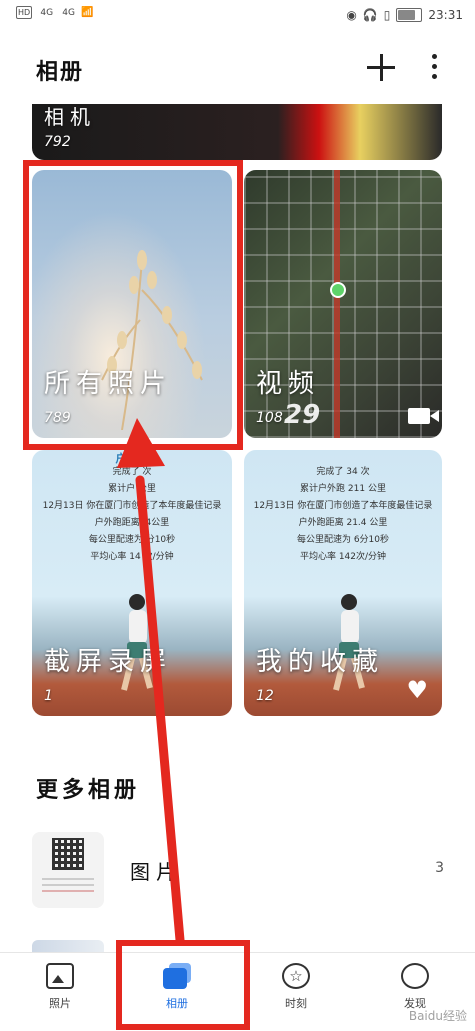 The height and width of the screenshot is (1031, 475). Describe the element at coordinates (370, 15) in the screenshot. I see `headphone-icon: 🎧` at that location.